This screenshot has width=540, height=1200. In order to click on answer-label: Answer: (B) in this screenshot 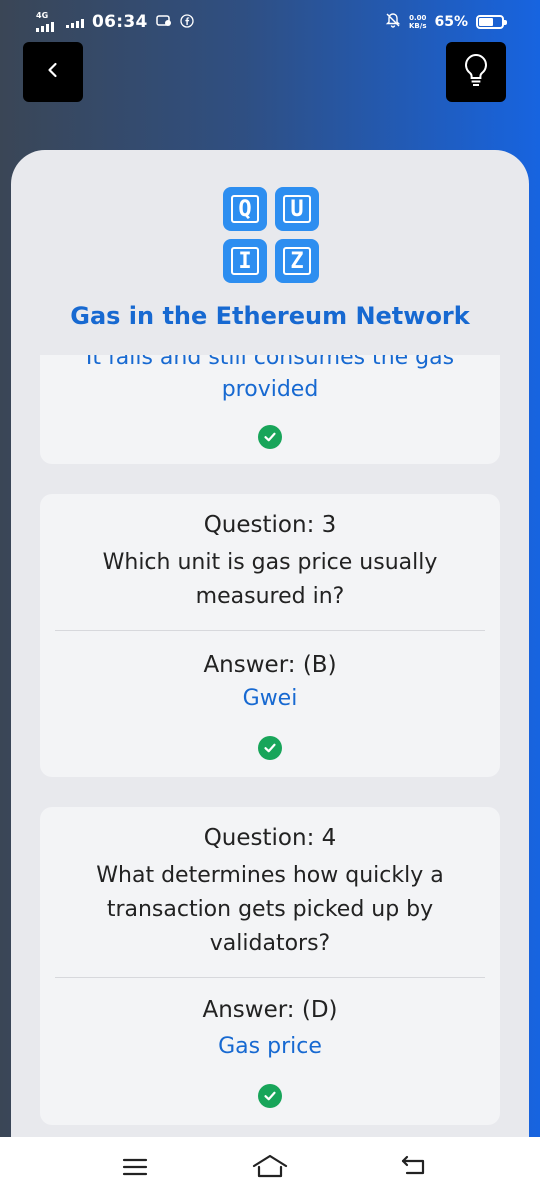, I will do `click(270, 665)`.